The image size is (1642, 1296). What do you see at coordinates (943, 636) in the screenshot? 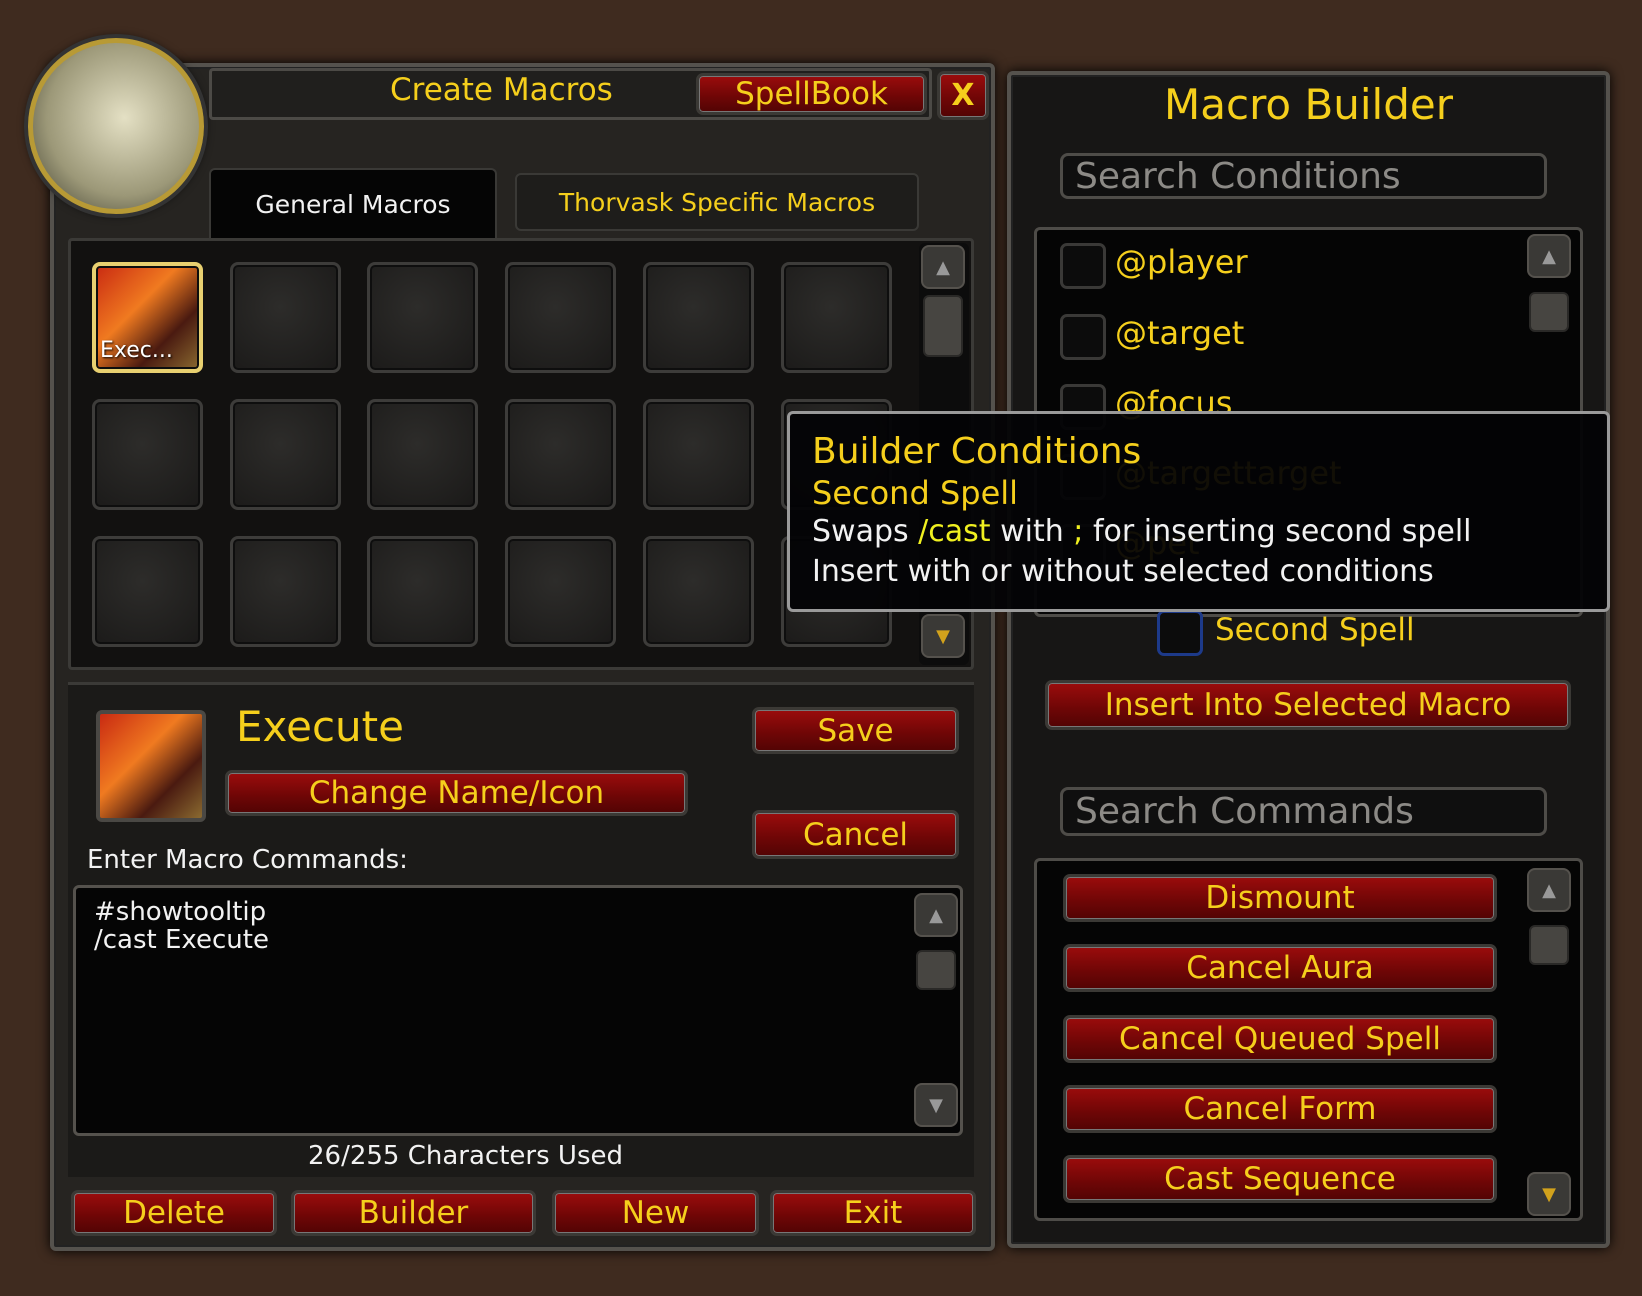
I see `scroll-down-icon: ▼` at bounding box center [943, 636].